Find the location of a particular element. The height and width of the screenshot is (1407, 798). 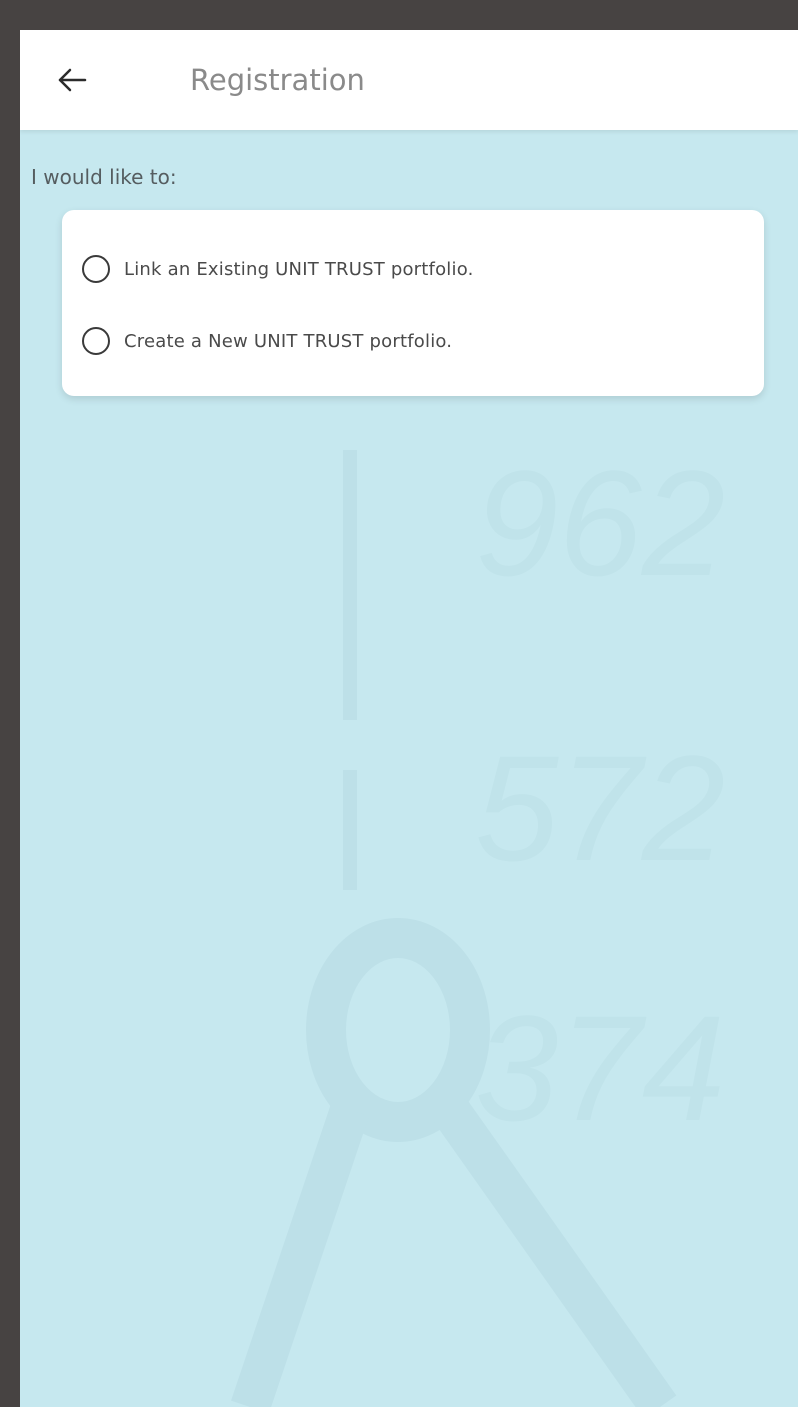

arrow-left-icon is located at coordinates (72, 80).